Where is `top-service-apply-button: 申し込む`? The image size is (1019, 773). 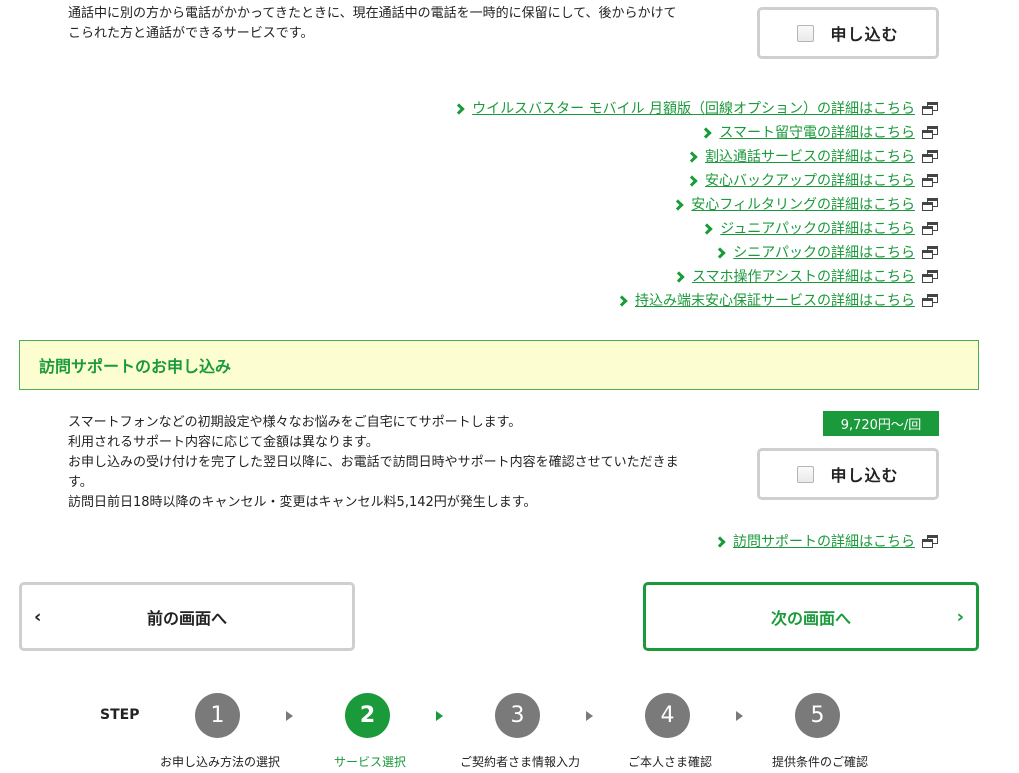 top-service-apply-button: 申し込む is located at coordinates (848, 33).